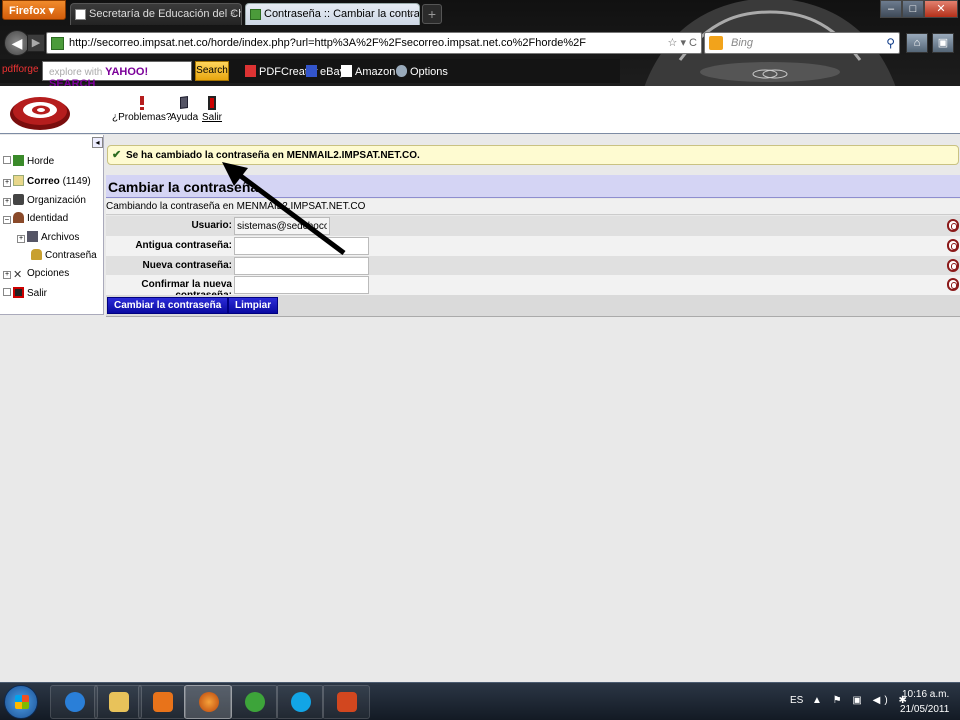 The height and width of the screenshot is (720, 960). What do you see at coordinates (890, 43) in the screenshot?
I see `search-icon: ⚲` at bounding box center [890, 43].